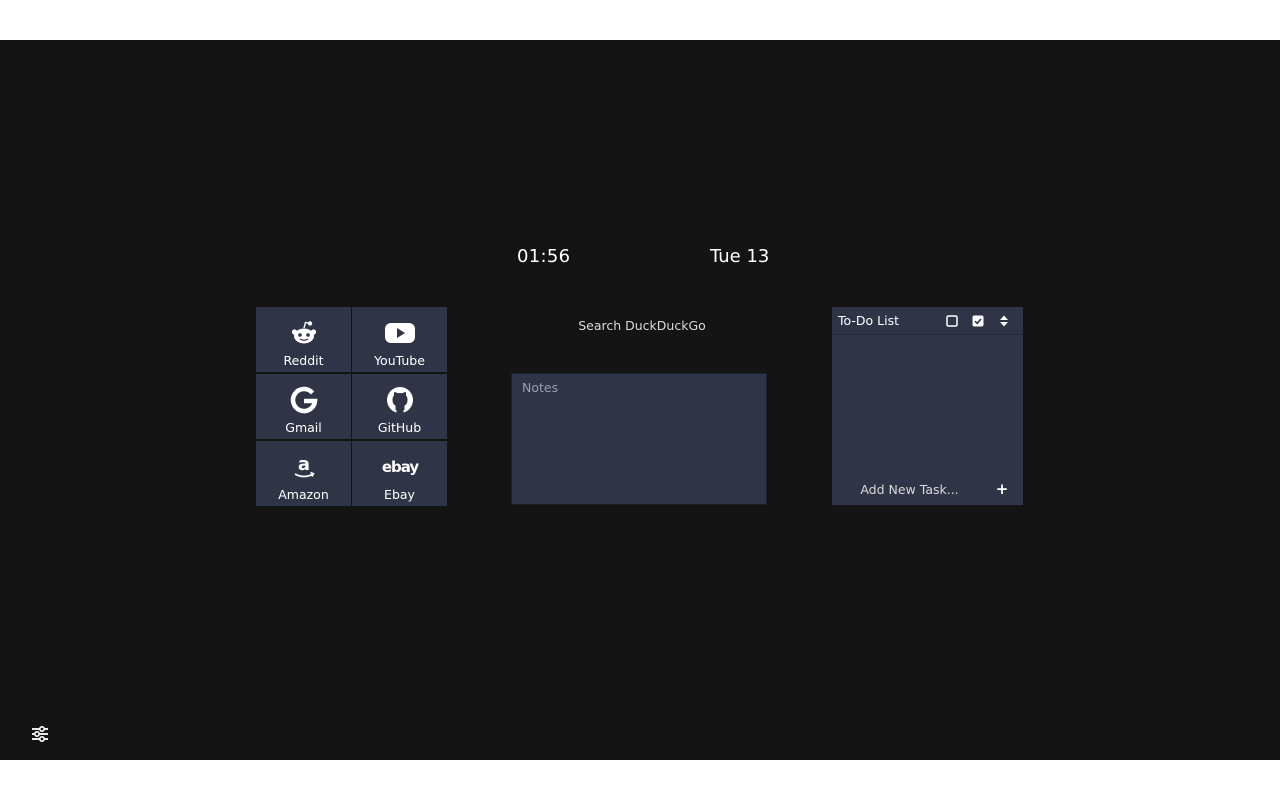  I want to click on google-icon, so click(304, 400).